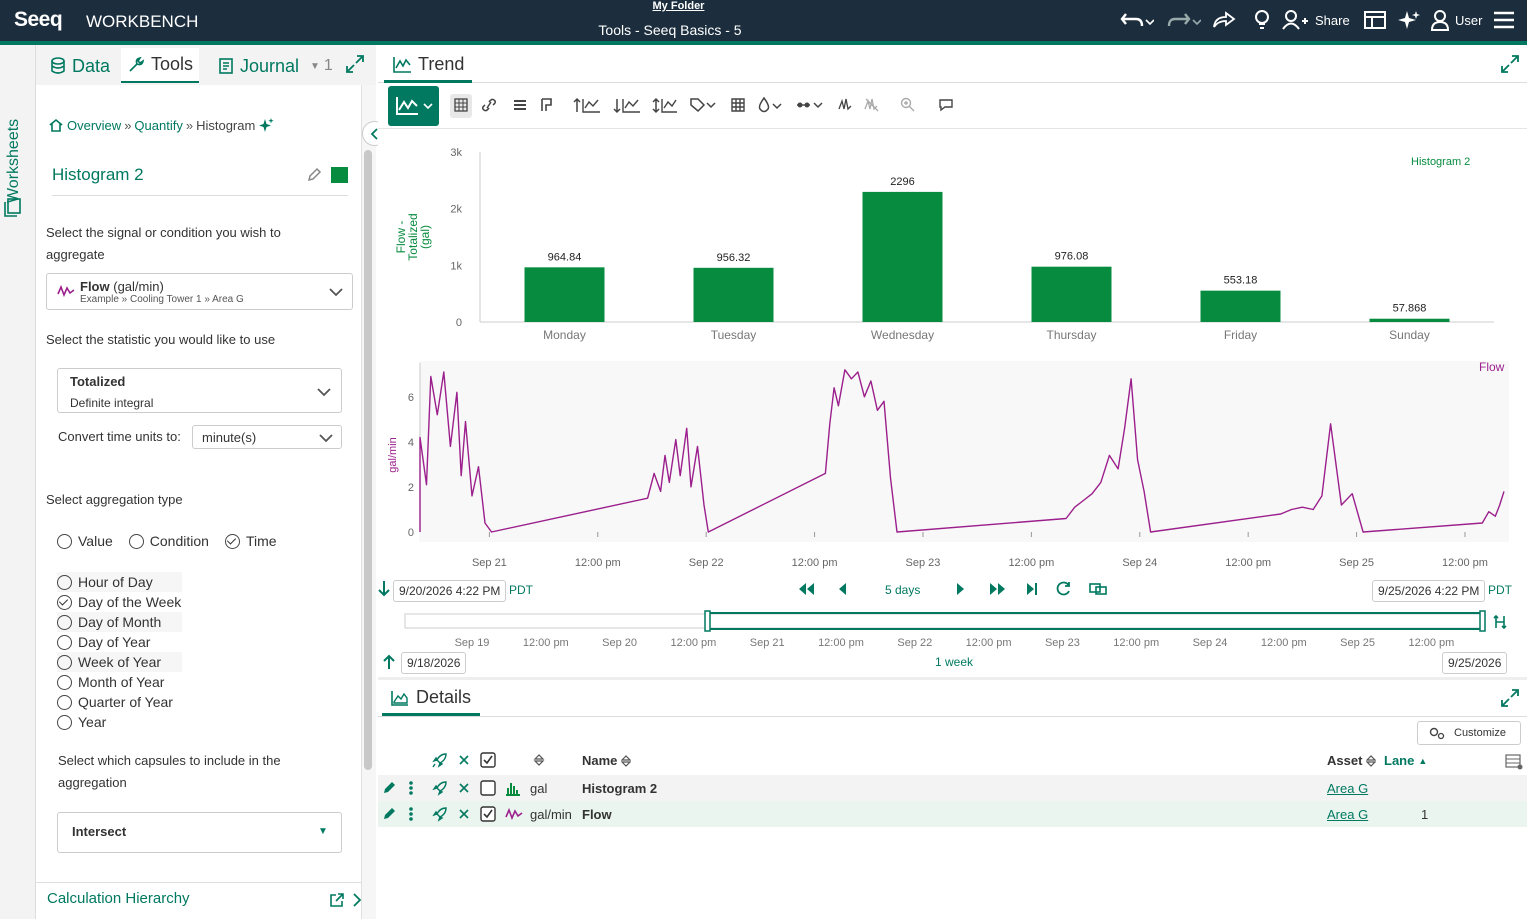  Describe the element at coordinates (1347, 814) in the screenshot. I see `row-asset-link: Area G` at that location.